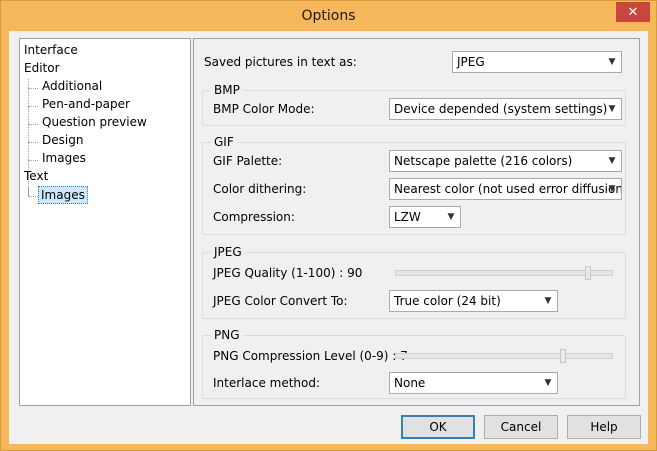  What do you see at coordinates (563, 356) in the screenshot?
I see `png-compression-thumb` at bounding box center [563, 356].